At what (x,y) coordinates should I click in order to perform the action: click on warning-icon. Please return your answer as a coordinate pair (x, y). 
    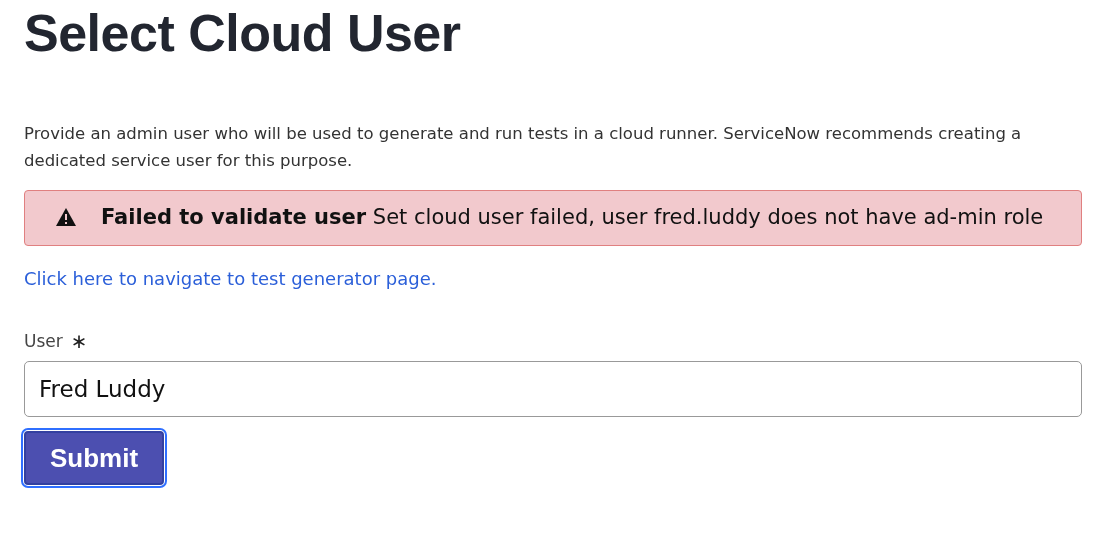
    Looking at the image, I should click on (66, 217).